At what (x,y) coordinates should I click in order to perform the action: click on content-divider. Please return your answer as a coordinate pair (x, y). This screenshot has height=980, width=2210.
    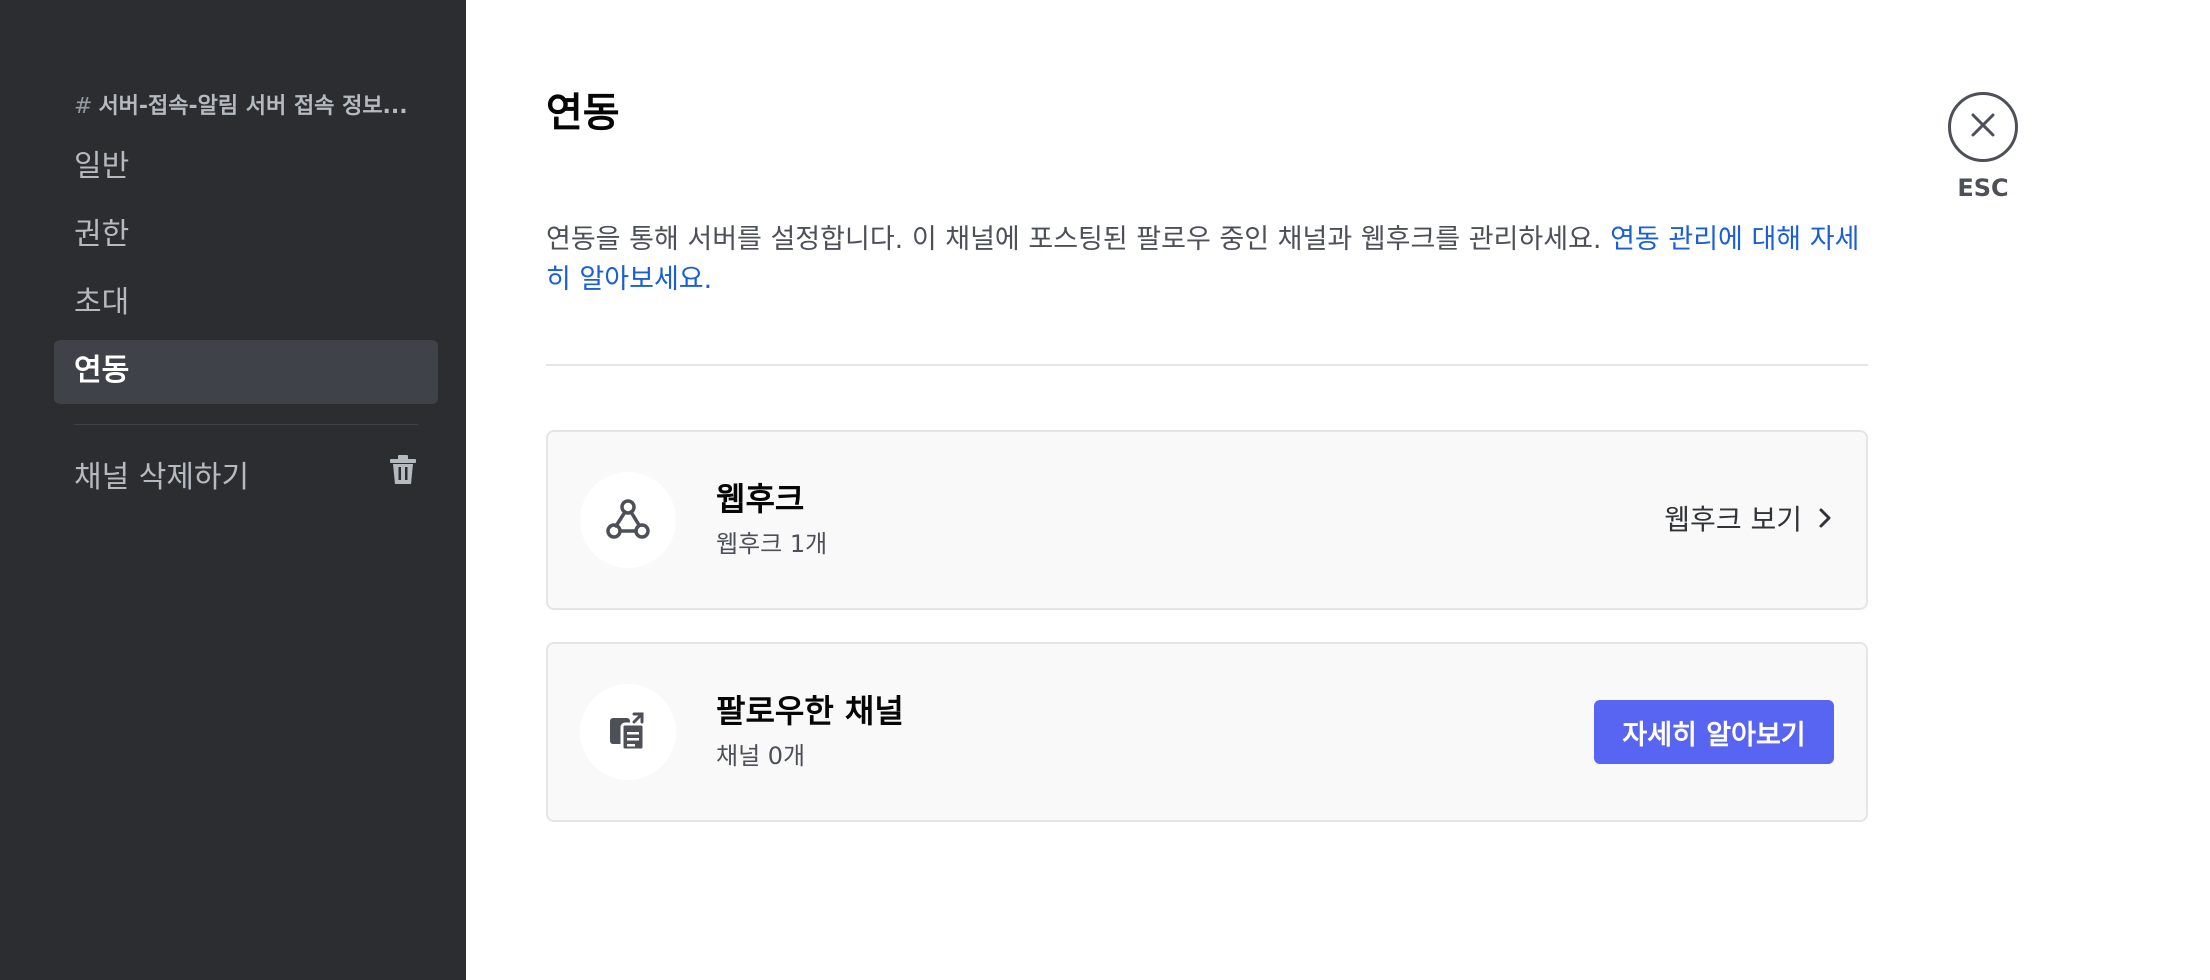
    Looking at the image, I should click on (1207, 365).